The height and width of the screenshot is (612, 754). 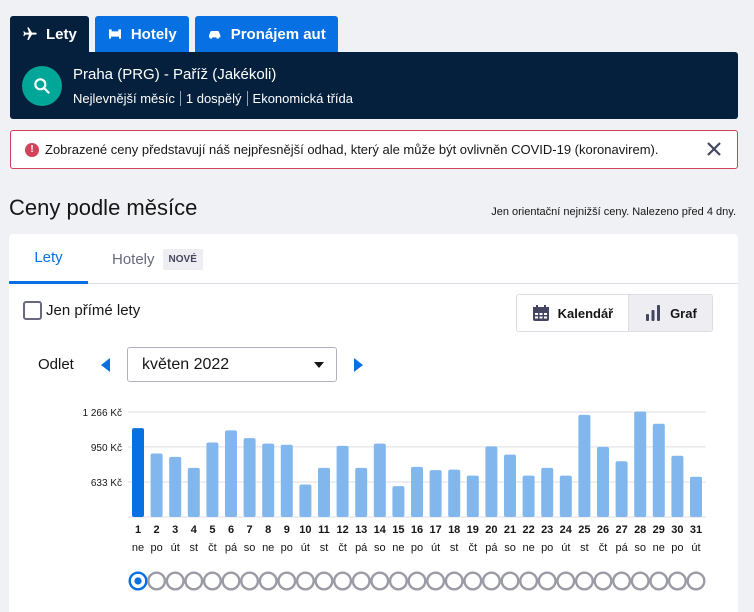 I want to click on graph-view-label: Graf, so click(x=683, y=313).